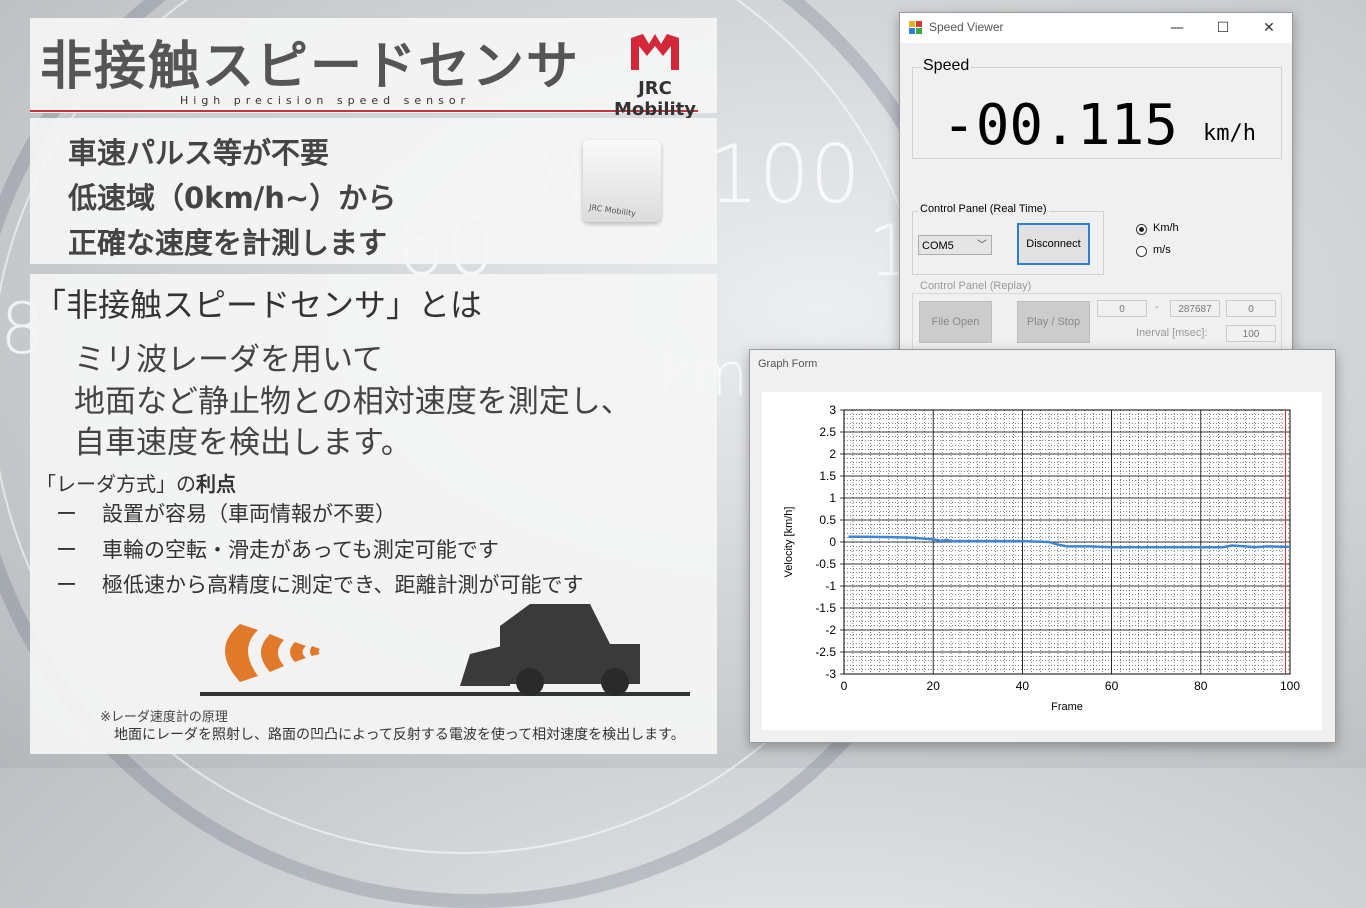 Image resolution: width=1366 pixels, height=908 pixels. What do you see at coordinates (1269, 28) in the screenshot?
I see `close-button: ✕` at bounding box center [1269, 28].